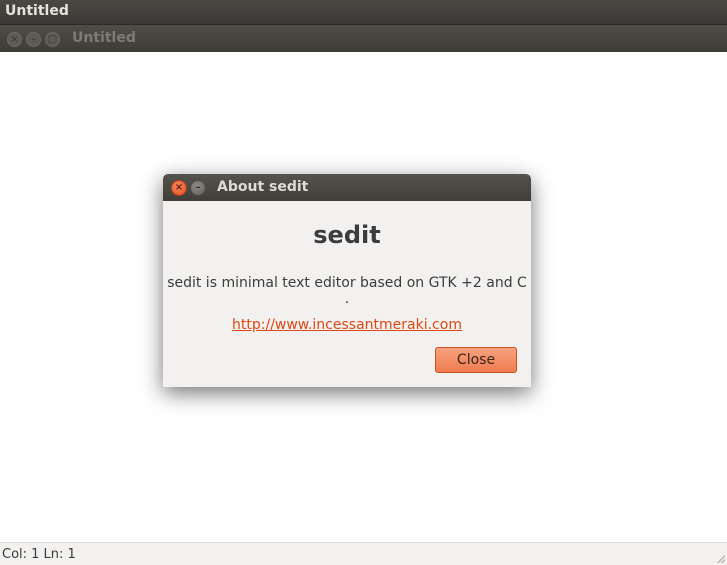 This screenshot has height=565, width=727. What do you see at coordinates (104, 38) in the screenshot?
I see `window-title: Untitled` at bounding box center [104, 38].